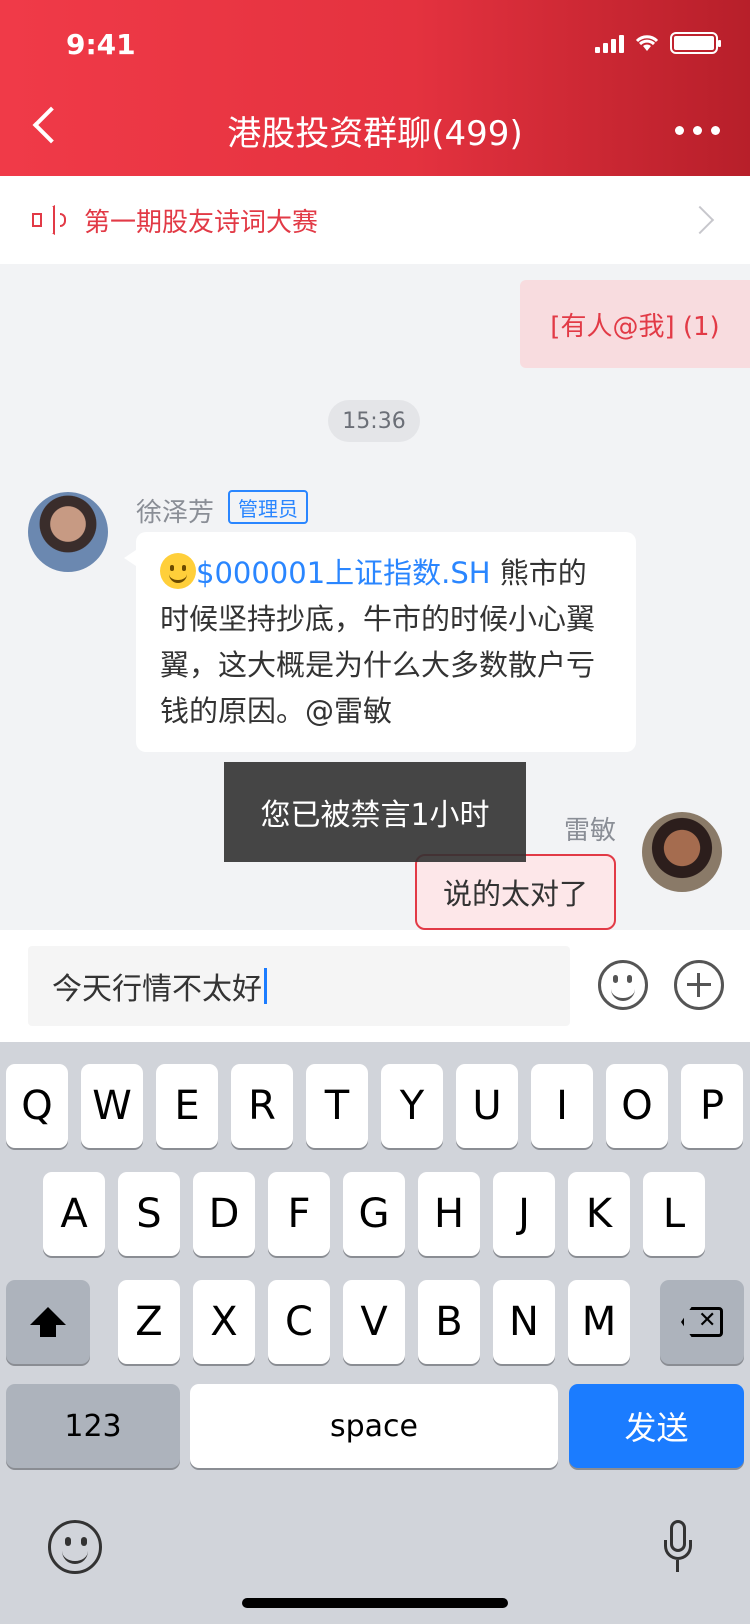 The image size is (750, 1624). Describe the element at coordinates (101, 44) in the screenshot. I see `status-time: 9:41` at that location.